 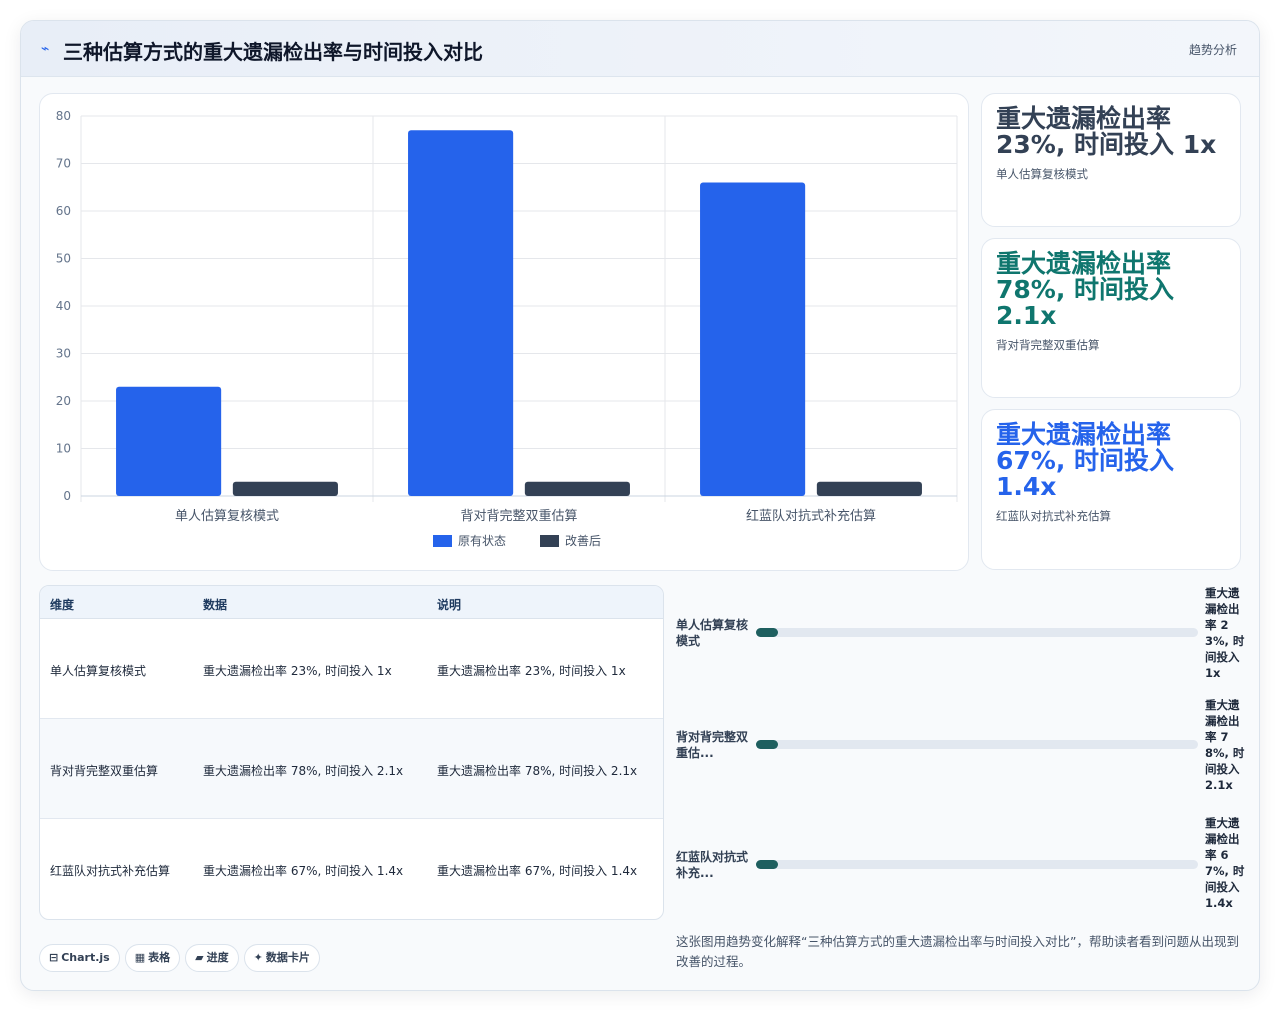 I want to click on pill-label: 进度, so click(x=217, y=957).